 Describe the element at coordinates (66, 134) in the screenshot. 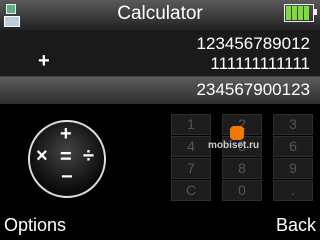

I see `plus-operation: +` at that location.